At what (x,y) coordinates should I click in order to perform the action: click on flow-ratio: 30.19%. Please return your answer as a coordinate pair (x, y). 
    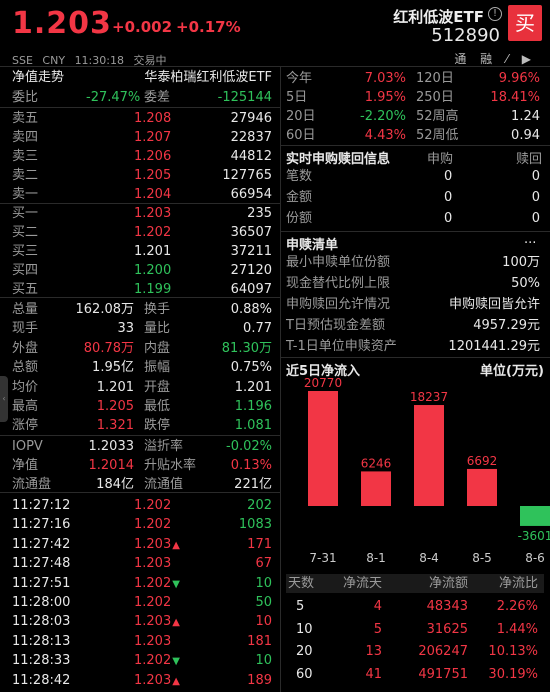
    Looking at the image, I should click on (513, 674).